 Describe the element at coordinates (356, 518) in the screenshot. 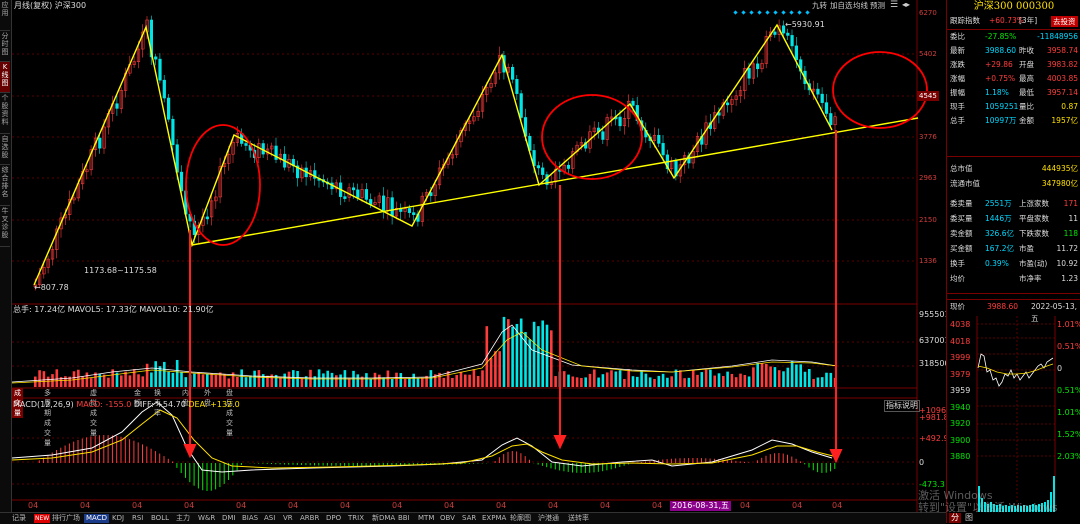

I see `bottom-tab-trix: TRIX` at that location.